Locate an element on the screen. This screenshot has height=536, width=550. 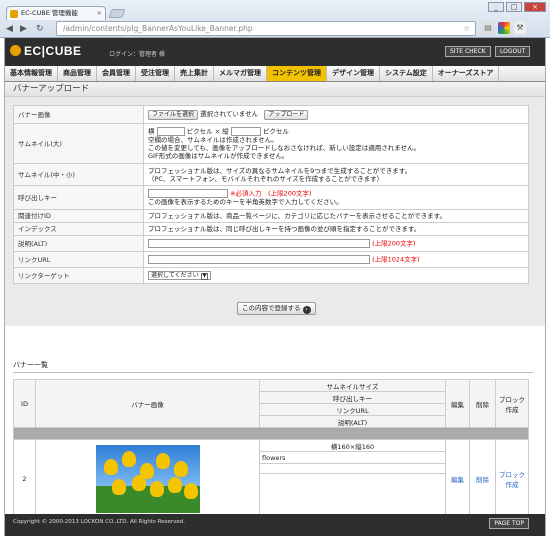
menu-mailmag: メルマガ管理 is located at coordinates (240, 73).